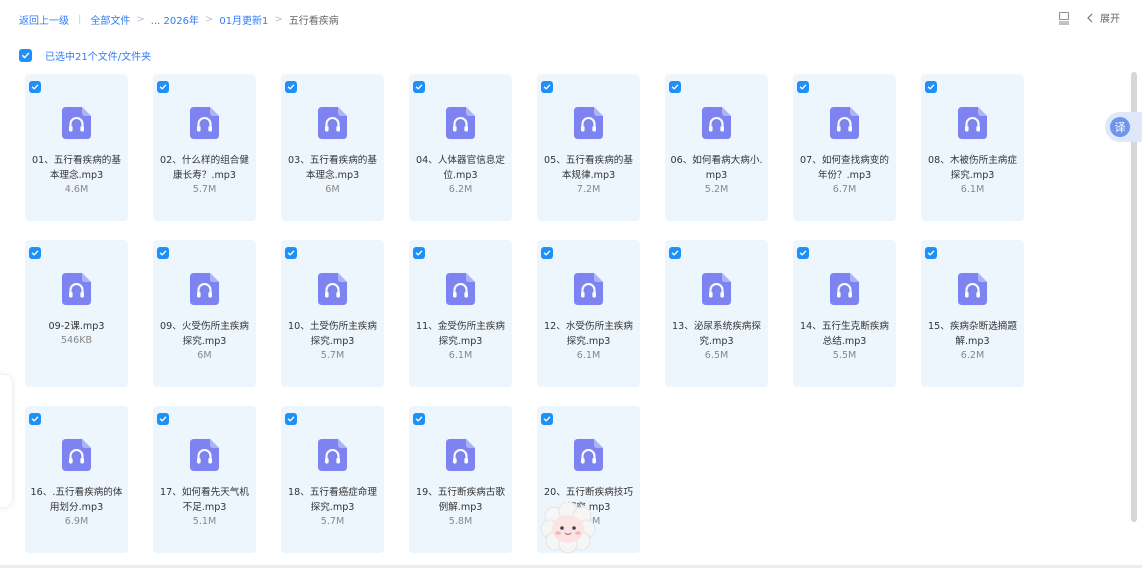 Image resolution: width=1142 pixels, height=568 pixels. What do you see at coordinates (588, 313) in the screenshot?
I see `file-card: 12、水受伤所主疾病探究.mp3 6.1M` at bounding box center [588, 313].